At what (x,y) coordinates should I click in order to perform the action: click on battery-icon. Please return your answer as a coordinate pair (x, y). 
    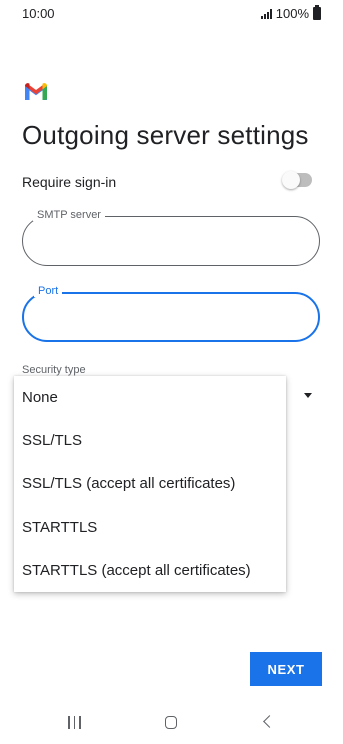
    Looking at the image, I should click on (317, 12).